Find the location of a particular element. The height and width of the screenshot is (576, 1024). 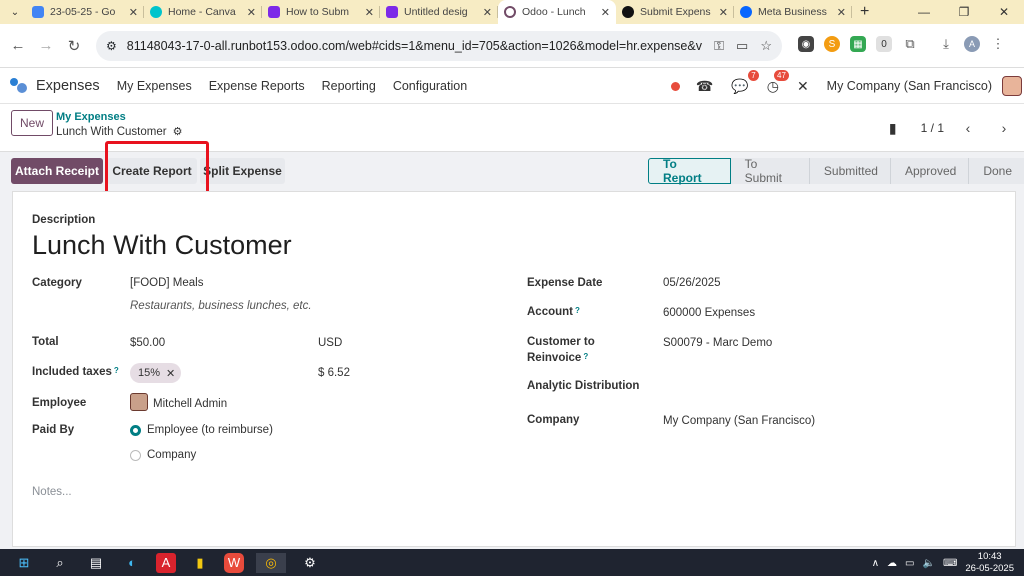

browser-menu-icon: ⋮ is located at coordinates (998, 44).